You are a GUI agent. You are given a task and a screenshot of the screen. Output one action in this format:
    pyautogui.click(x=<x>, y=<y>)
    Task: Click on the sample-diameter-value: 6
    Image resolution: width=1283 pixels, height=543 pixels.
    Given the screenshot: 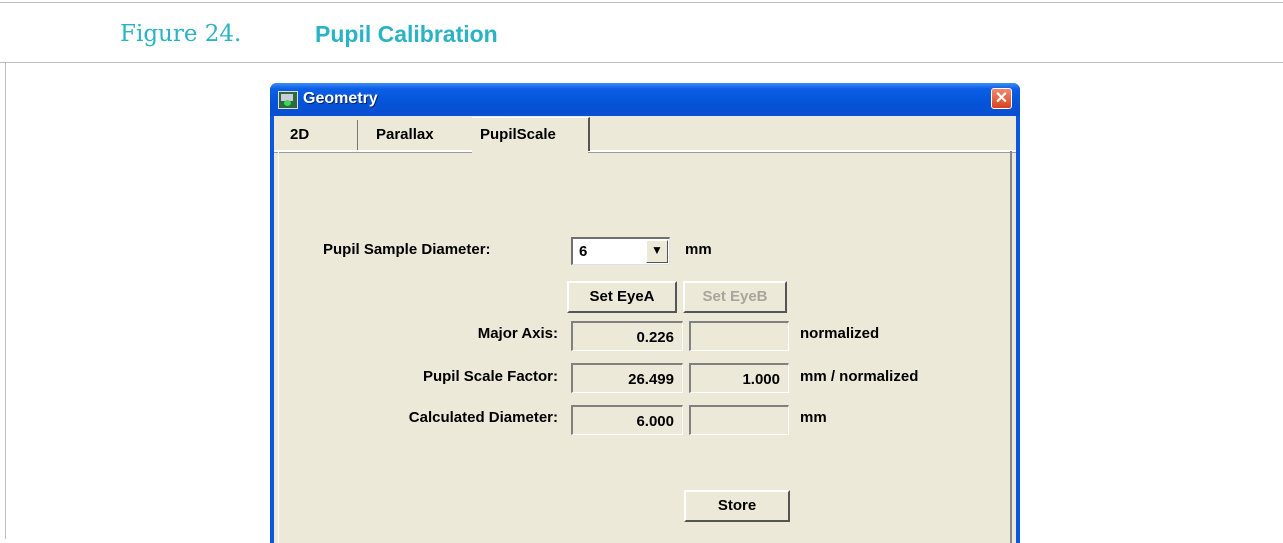 What is the action you would take?
    pyautogui.click(x=583, y=251)
    